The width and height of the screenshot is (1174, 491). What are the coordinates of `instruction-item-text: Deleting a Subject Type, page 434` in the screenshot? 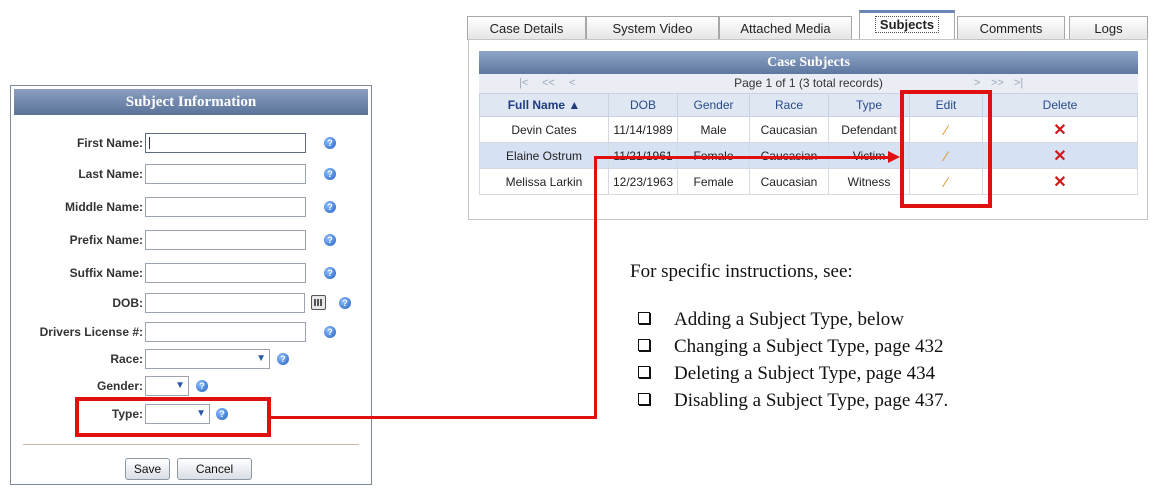 It's located at (805, 373).